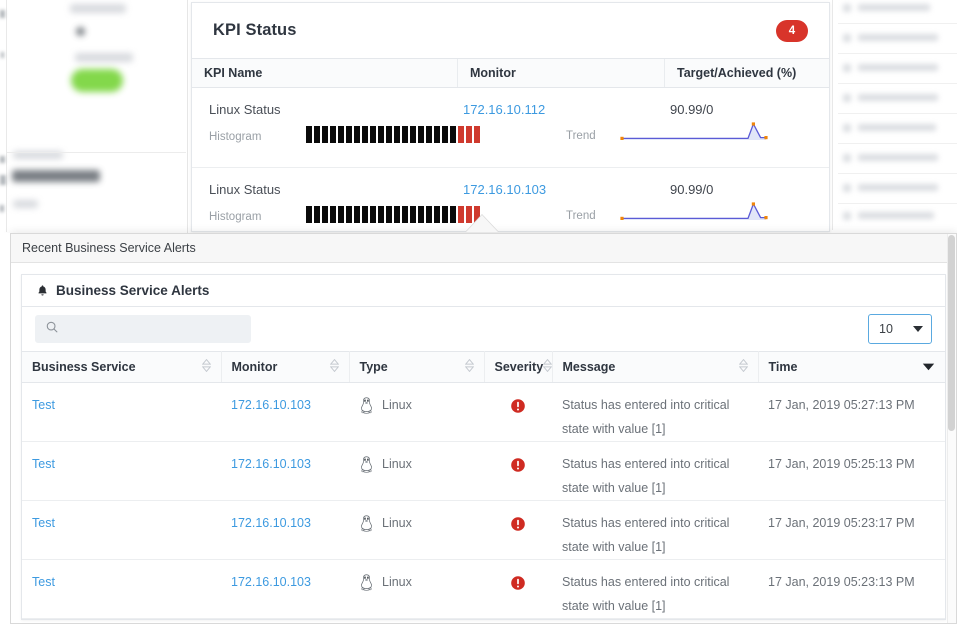 This screenshot has width=957, height=624. Describe the element at coordinates (886, 329) in the screenshot. I see `page-size-value: 10` at that location.